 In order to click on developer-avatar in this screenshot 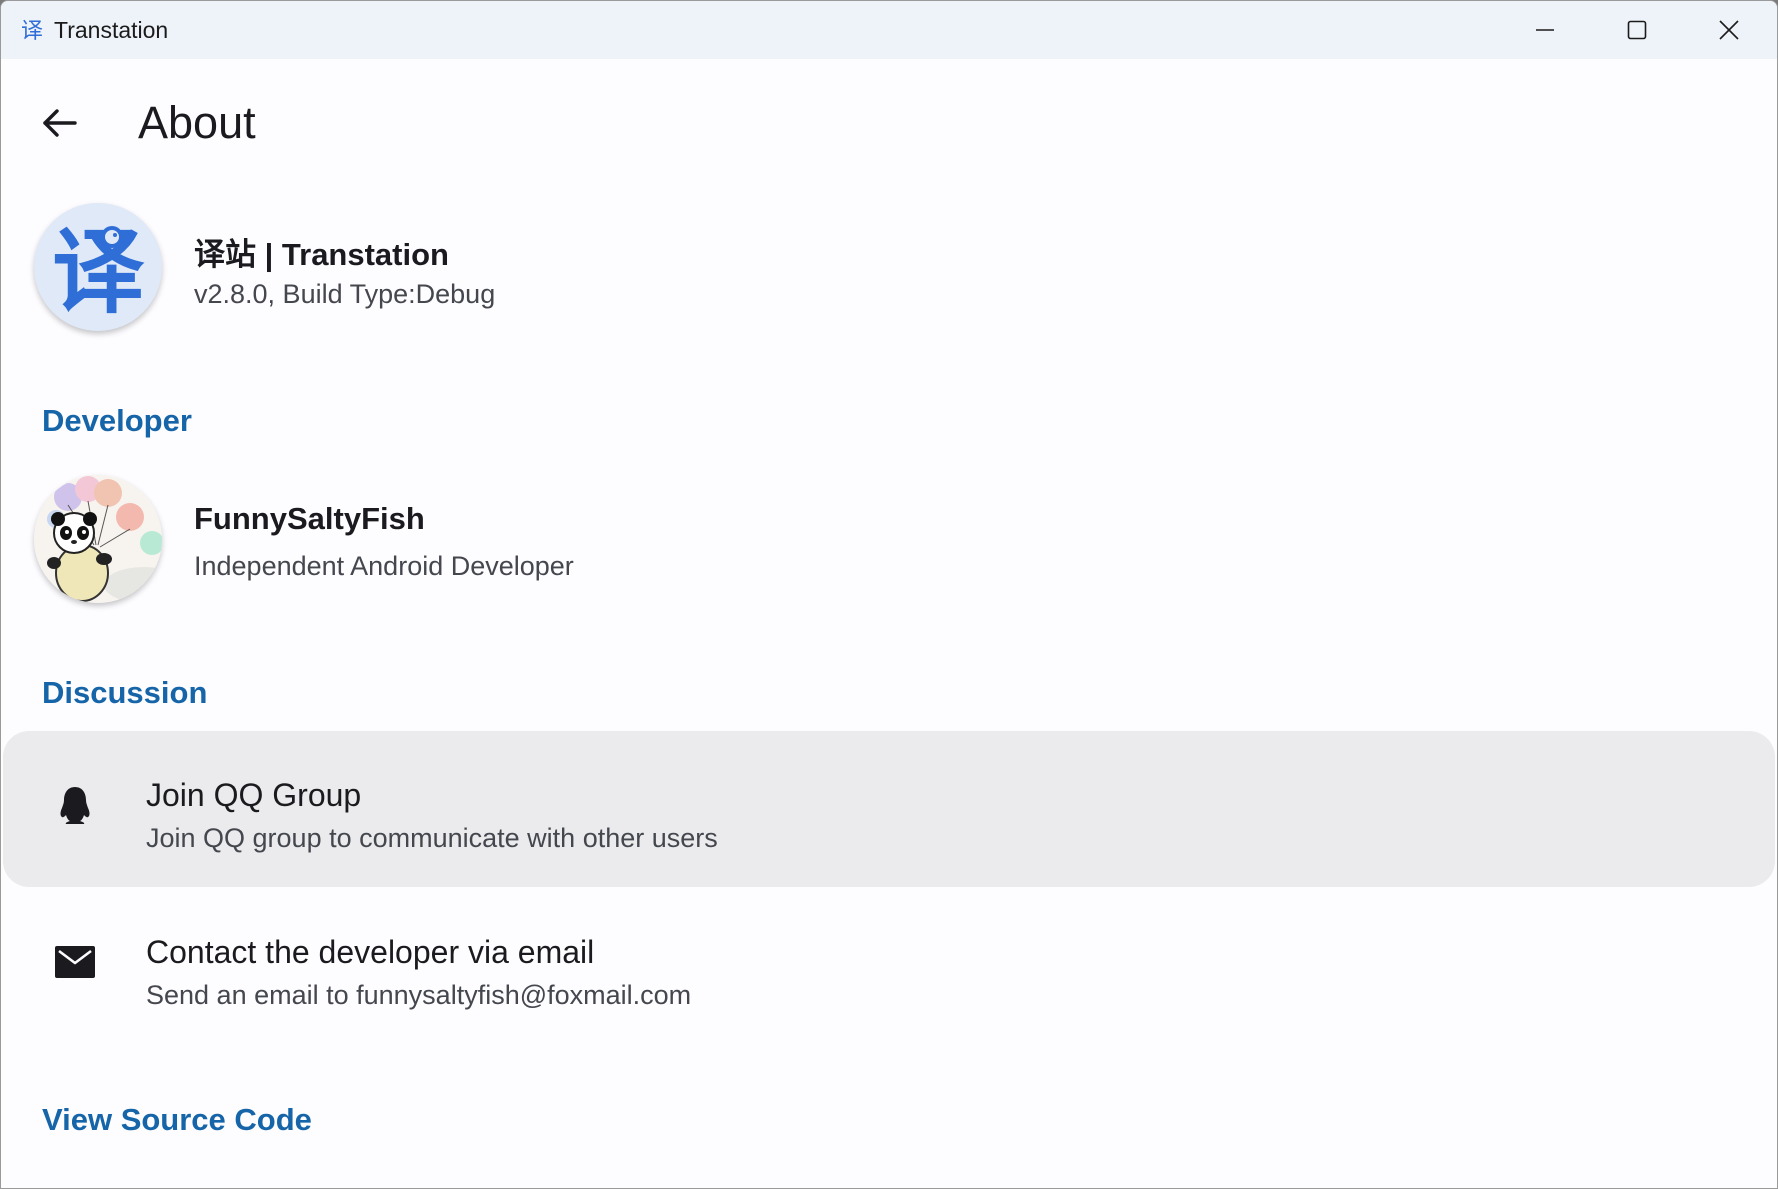, I will do `click(98, 539)`.